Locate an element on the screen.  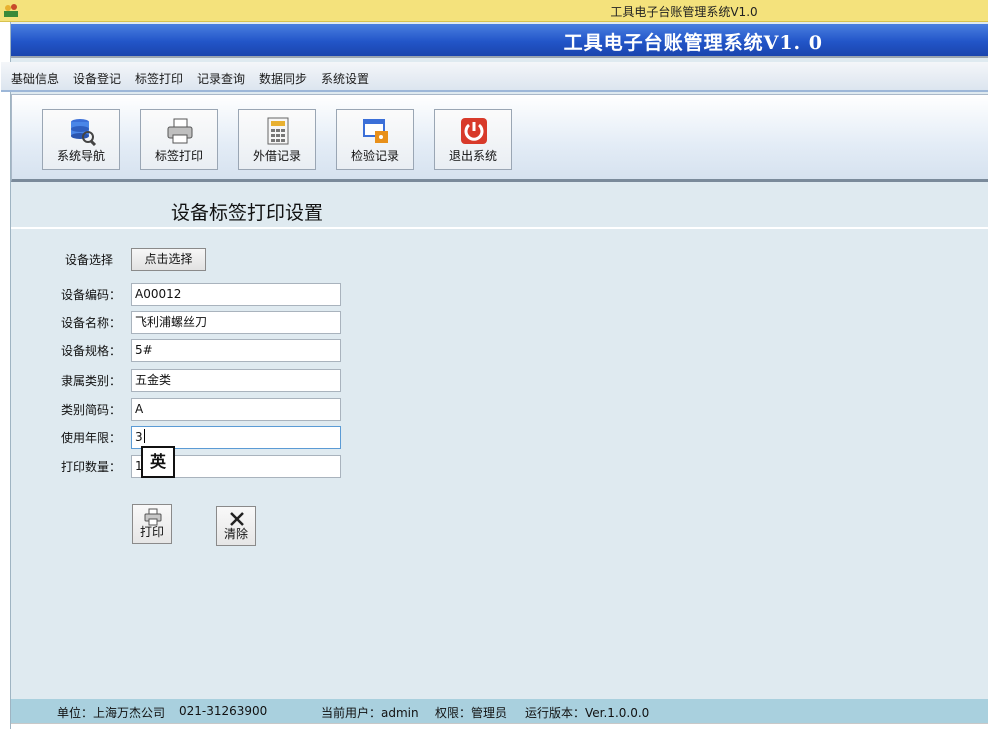
menu-label-print: 标签打印 is located at coordinates (159, 78).